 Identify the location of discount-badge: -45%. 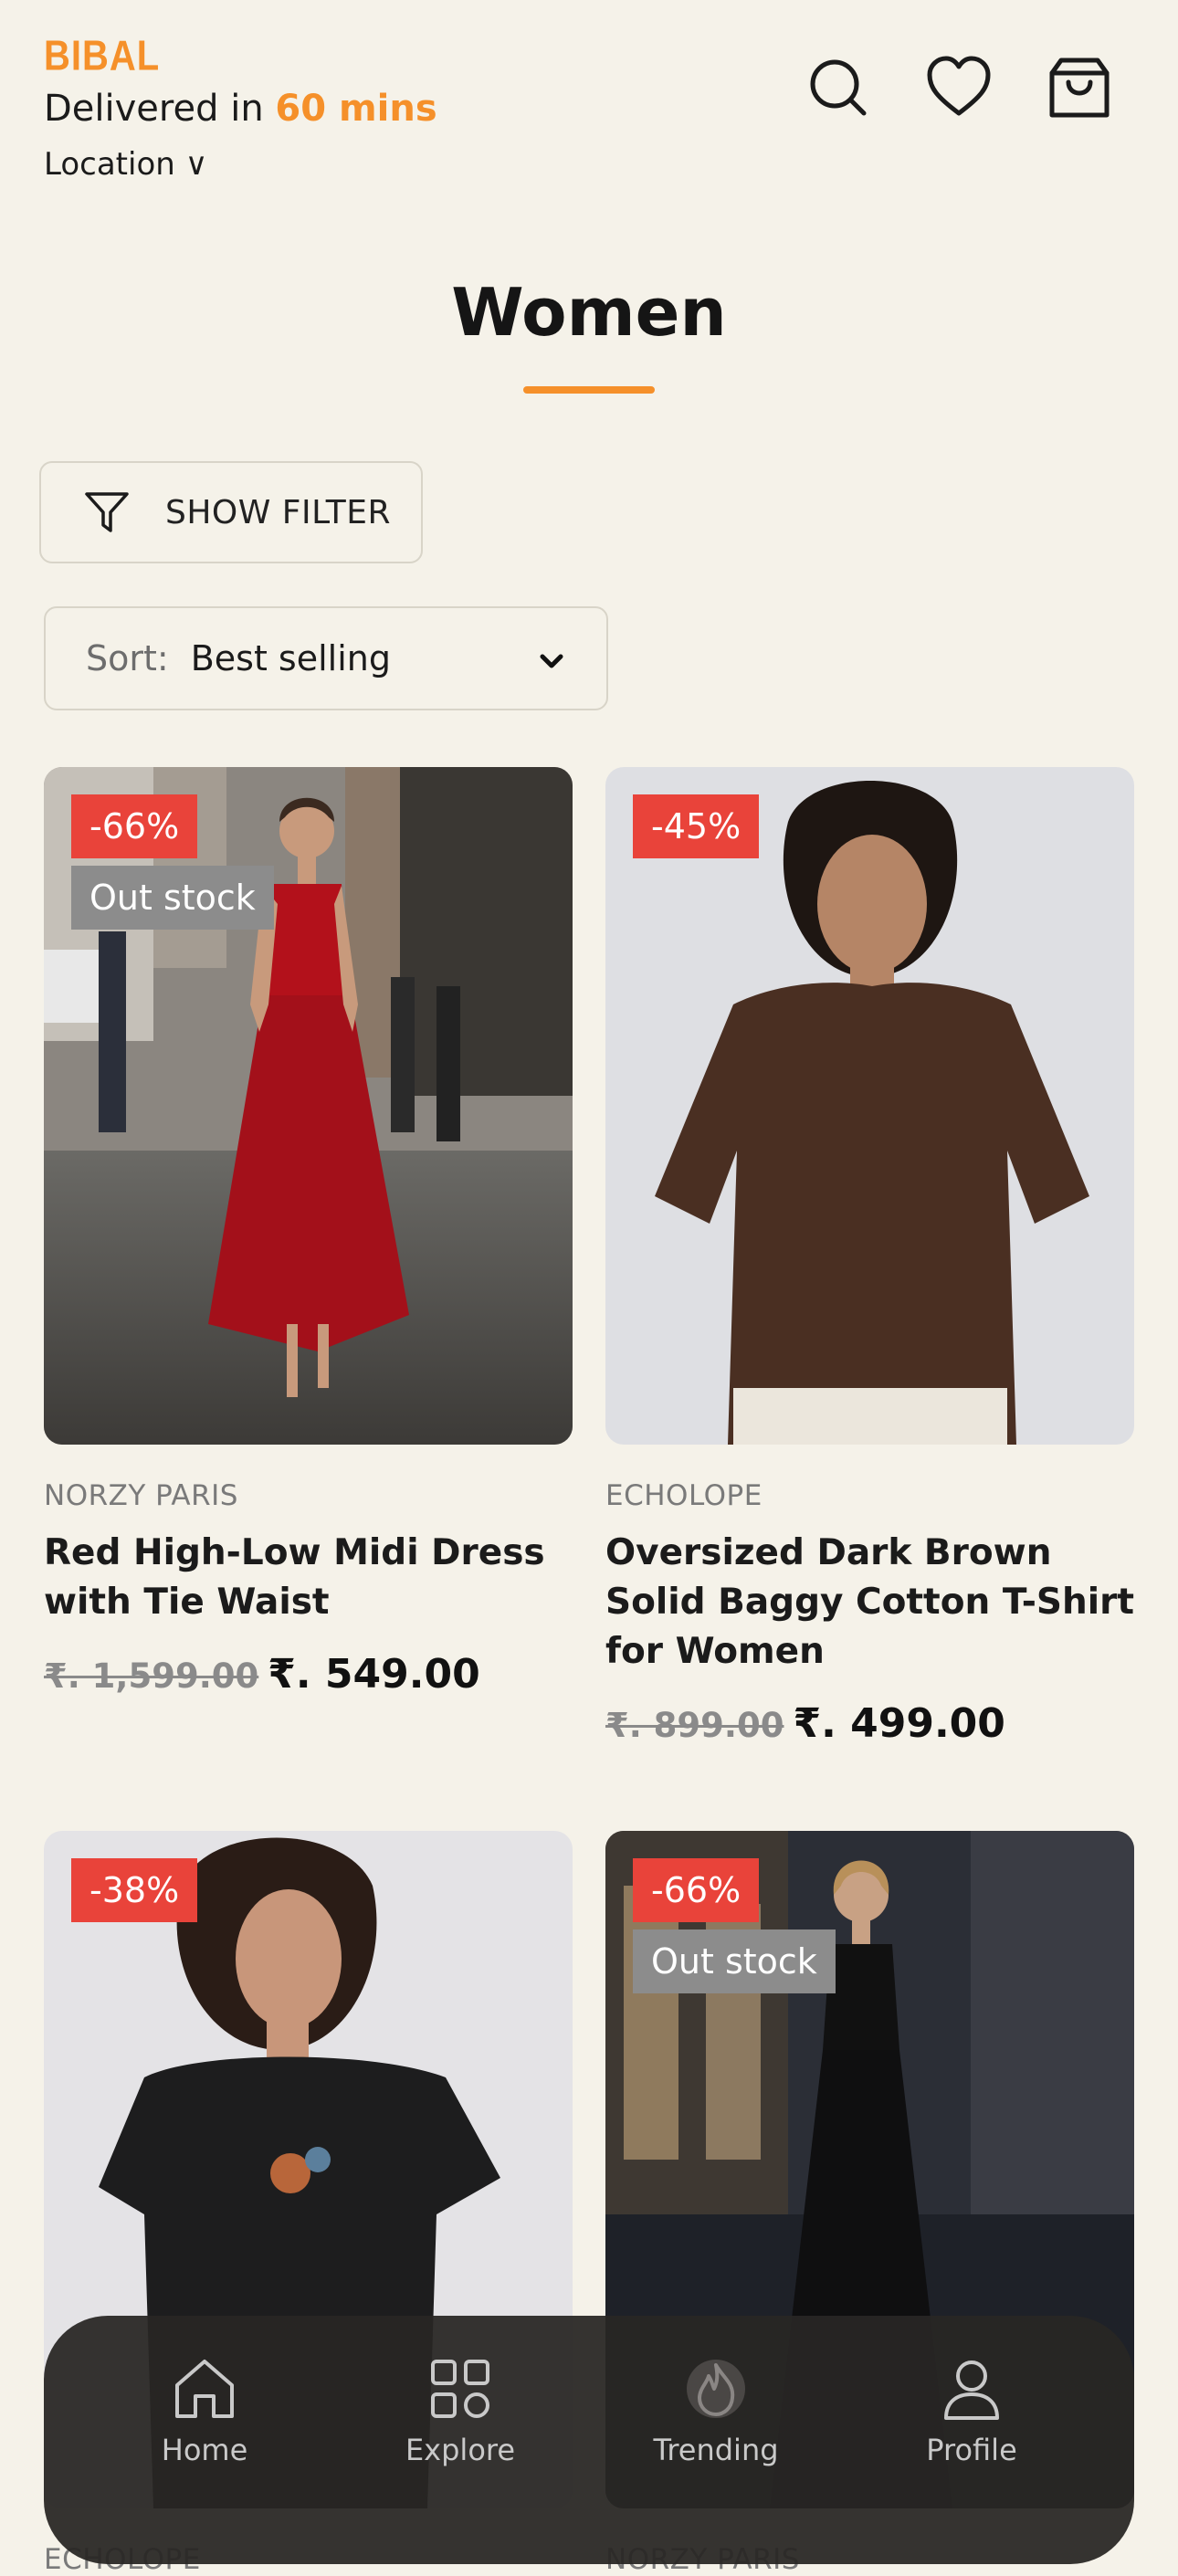
(696, 826).